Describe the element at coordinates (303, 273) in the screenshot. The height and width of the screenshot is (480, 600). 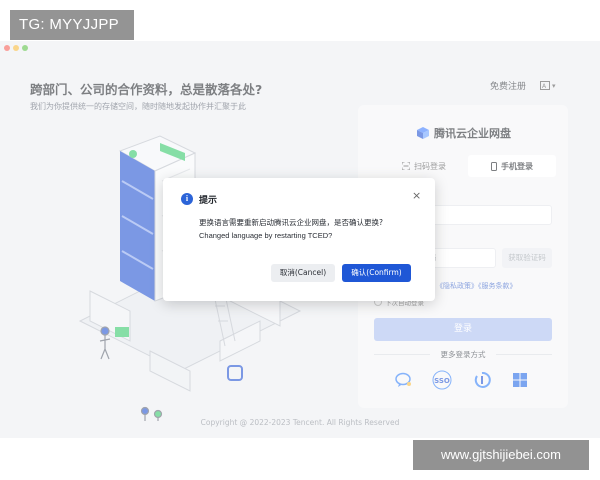
I see `cancel-button: 取消(Cancel)` at that location.